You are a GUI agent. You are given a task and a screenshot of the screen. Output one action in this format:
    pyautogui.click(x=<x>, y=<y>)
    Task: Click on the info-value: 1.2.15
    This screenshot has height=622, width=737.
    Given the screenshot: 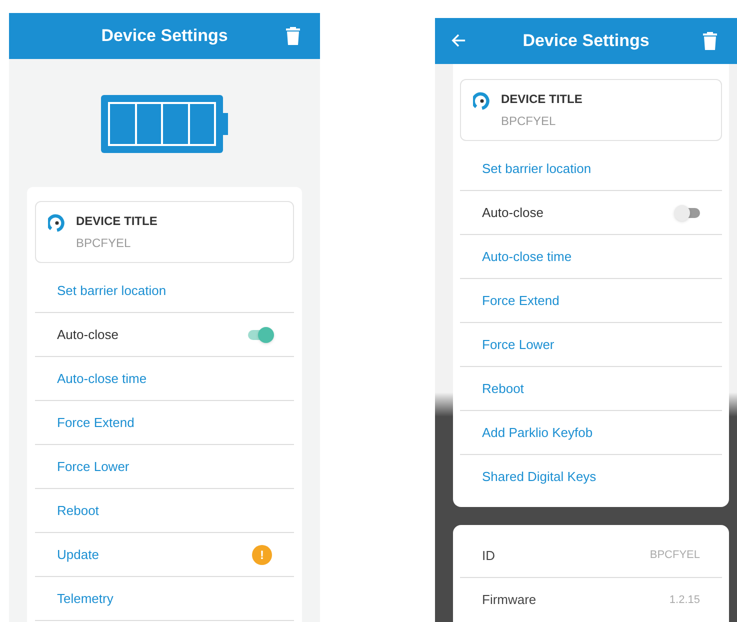 What is the action you would take?
    pyautogui.click(x=684, y=600)
    